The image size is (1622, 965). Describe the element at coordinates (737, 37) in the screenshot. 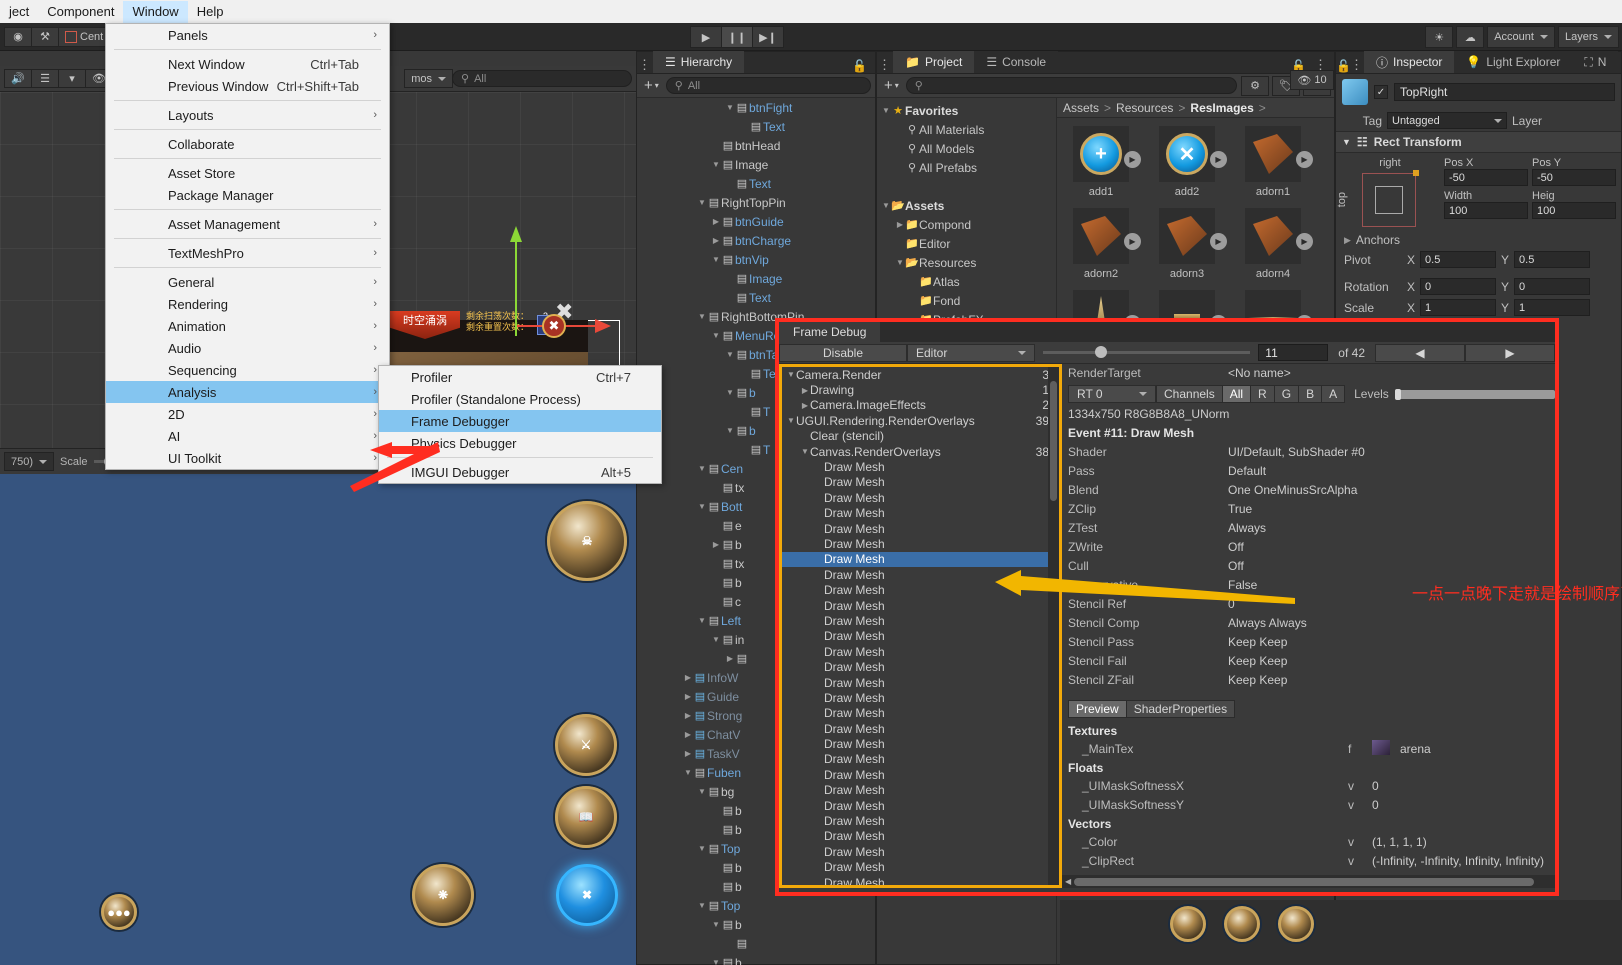

I see `pause-button: ❙❙` at that location.